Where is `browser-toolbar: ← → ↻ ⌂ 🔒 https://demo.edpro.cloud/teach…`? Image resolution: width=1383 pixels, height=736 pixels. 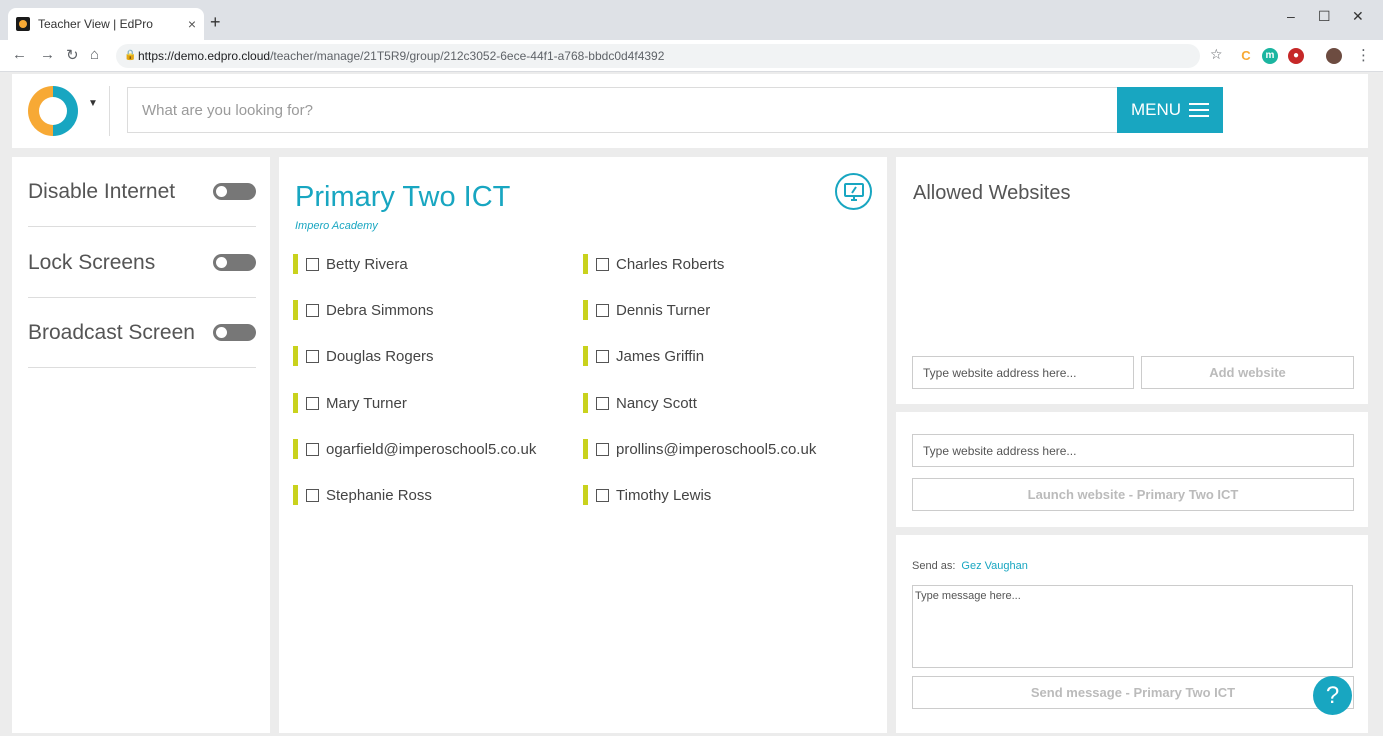 browser-toolbar: ← → ↻ ⌂ 🔒 https://demo.edpro.cloud/teach… is located at coordinates (691, 56).